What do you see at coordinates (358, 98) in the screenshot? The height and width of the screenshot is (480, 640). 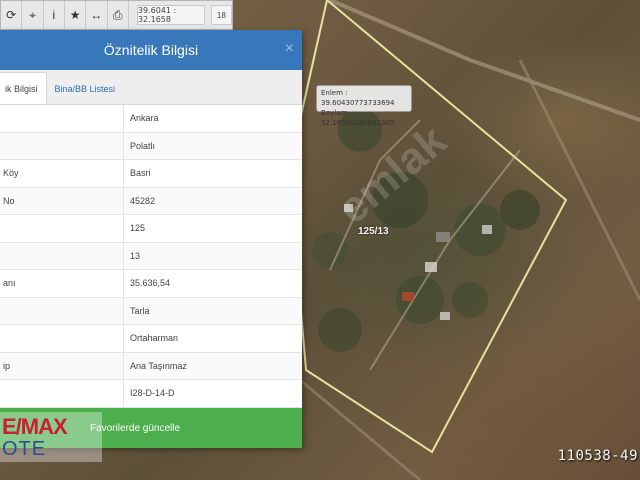 I see `latitude-text: Enlem : 39.60430773733694` at bounding box center [358, 98].